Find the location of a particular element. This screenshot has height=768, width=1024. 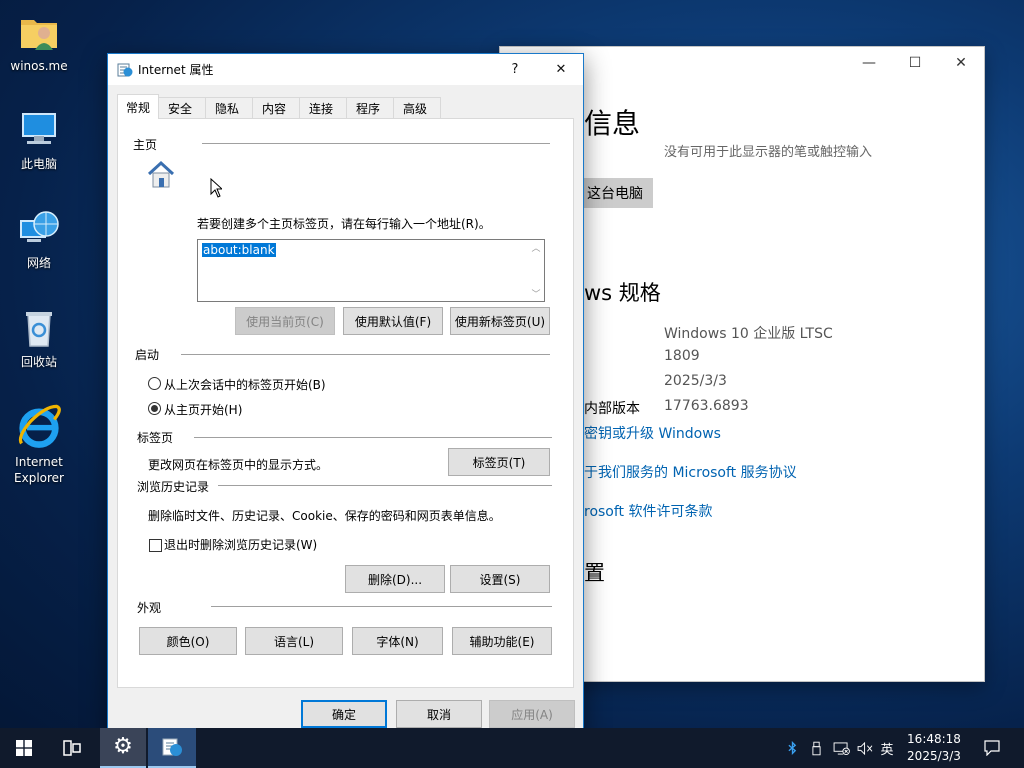

tab-programs: 程序 is located at coordinates (370, 108).